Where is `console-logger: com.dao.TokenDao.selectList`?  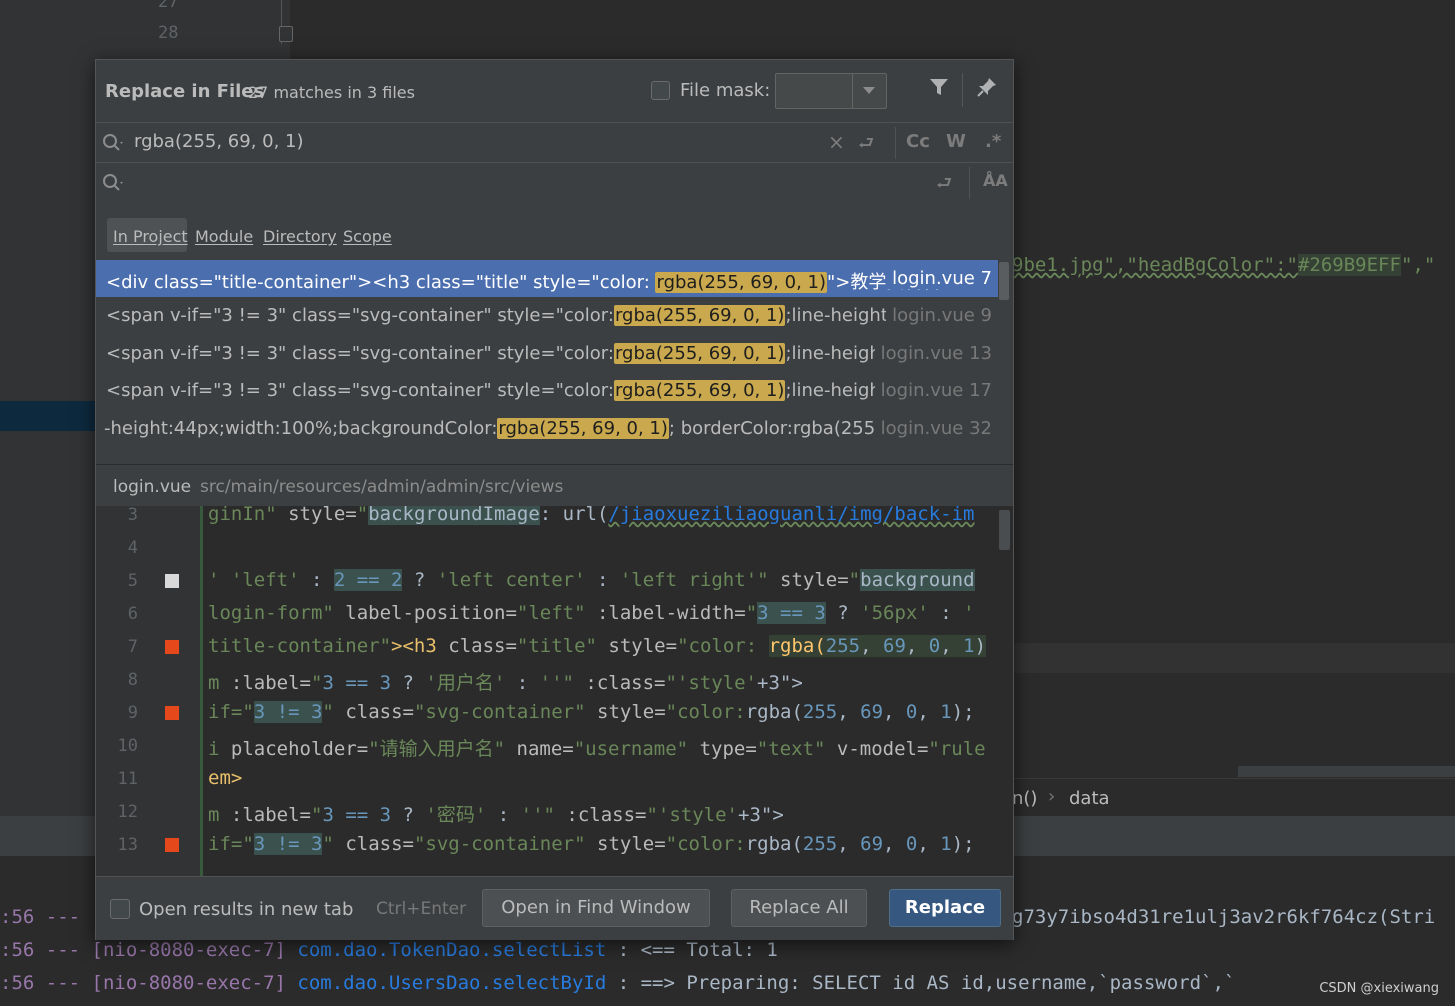 console-logger: com.dao.TokenDao.selectList is located at coordinates (451, 950).